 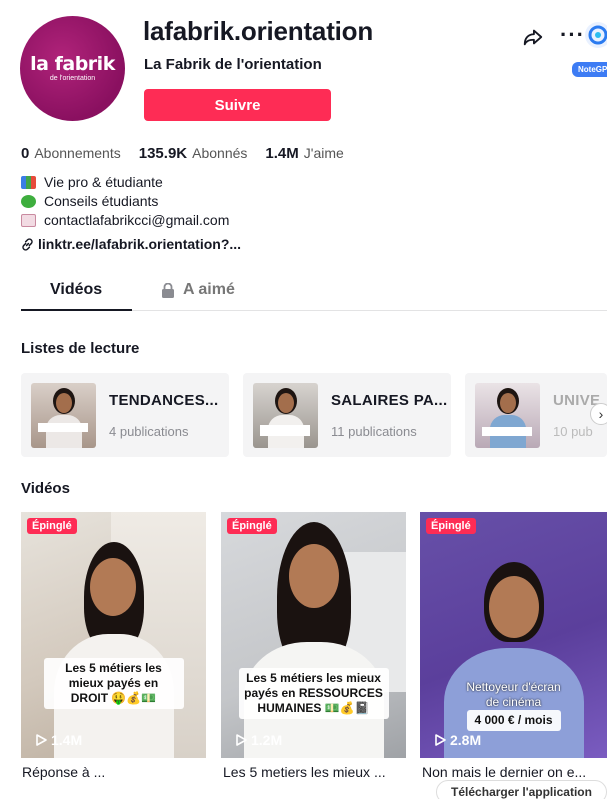 What do you see at coordinates (137, 220) in the screenshot?
I see `bio-email: contactlafabrikcci@gmail.com` at bounding box center [137, 220].